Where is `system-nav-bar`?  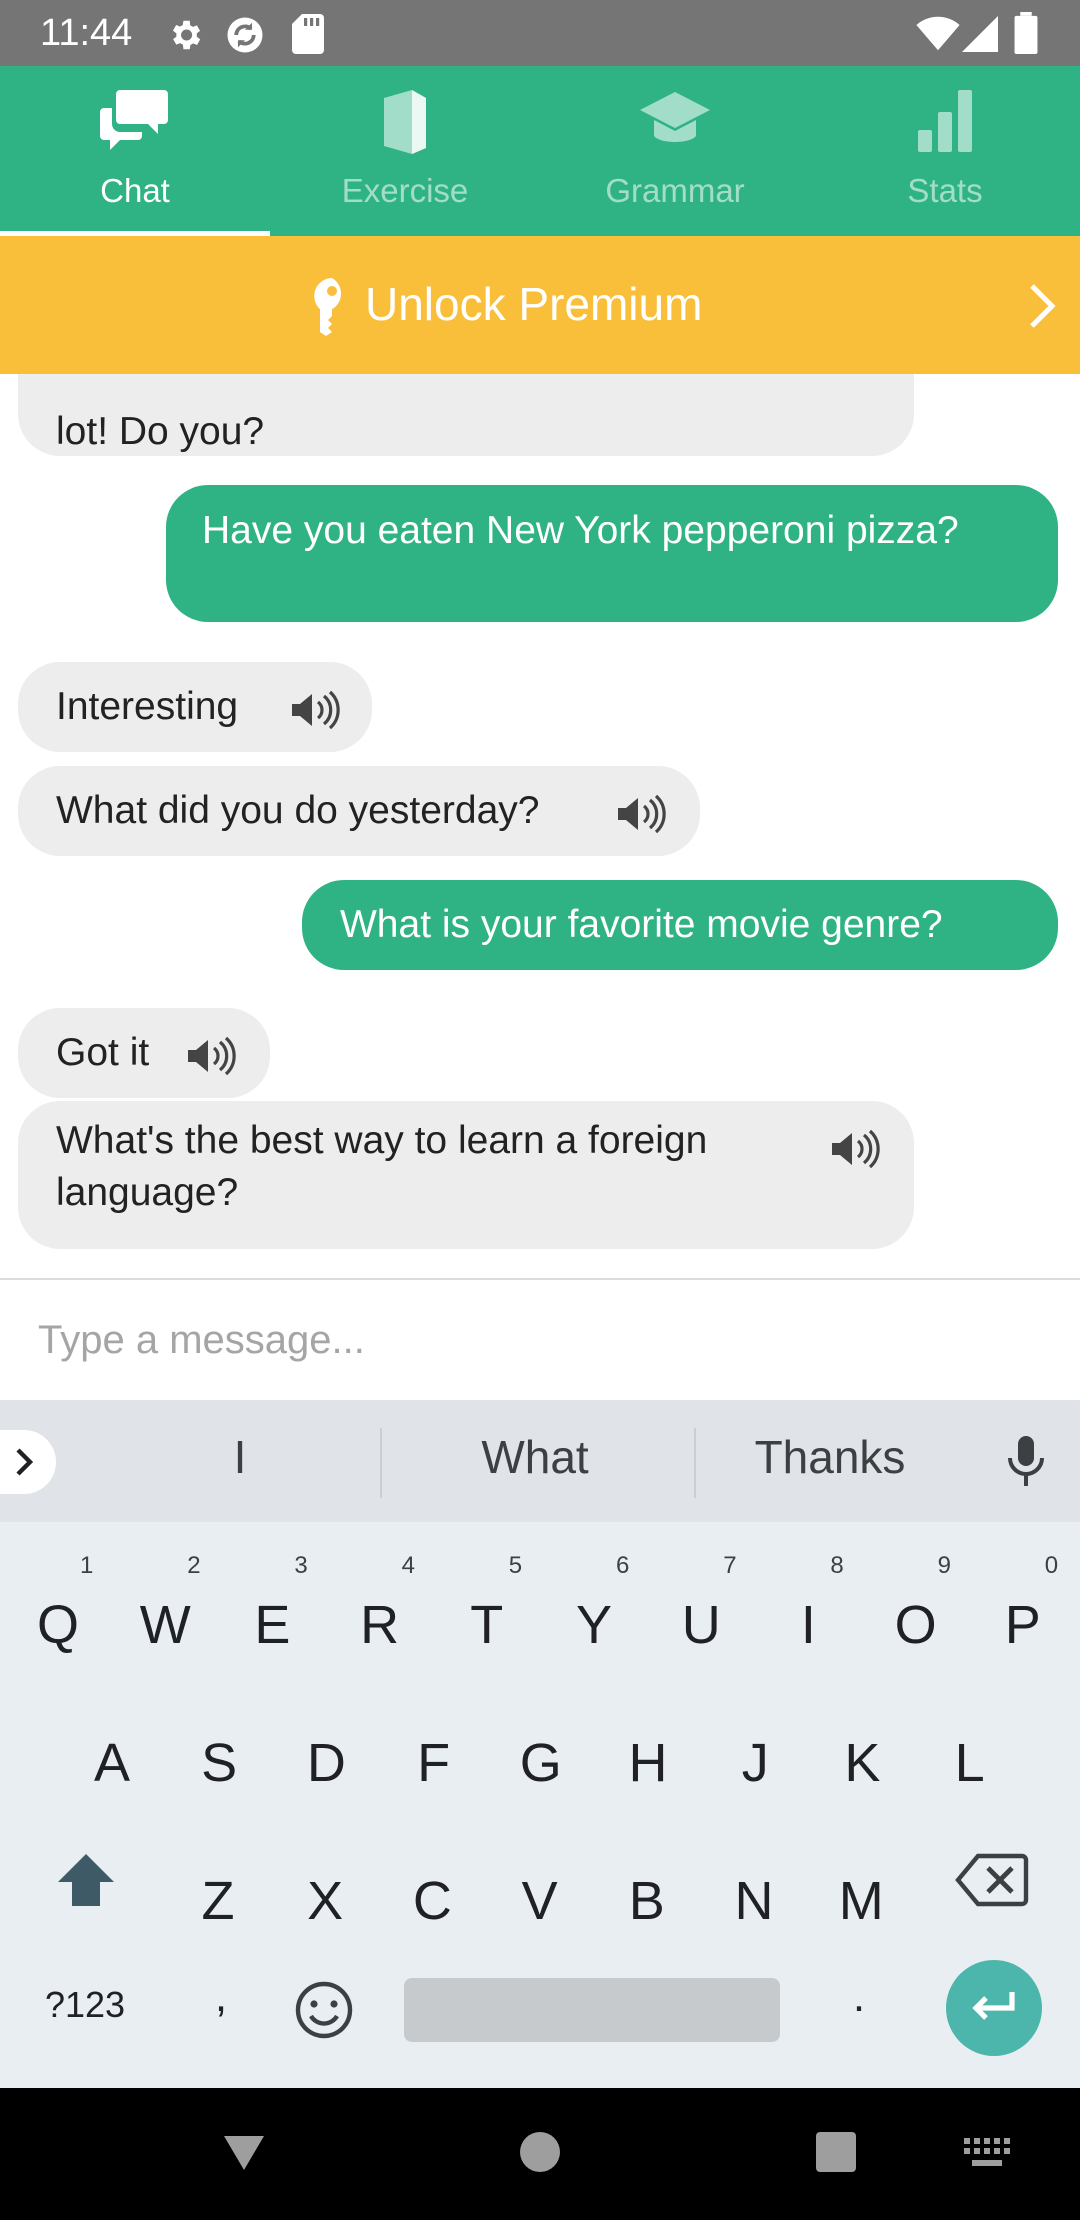
system-nav-bar is located at coordinates (540, 2154).